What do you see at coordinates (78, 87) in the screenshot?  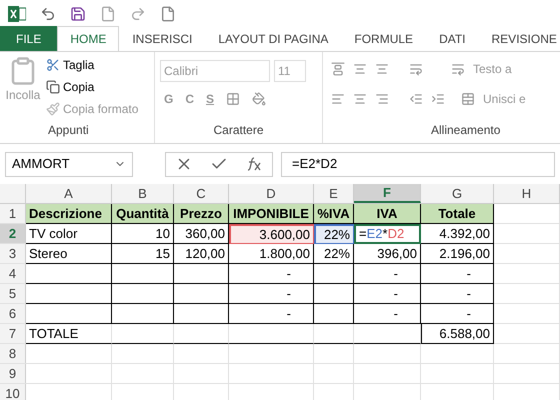 I see `copy-button: Copia` at bounding box center [78, 87].